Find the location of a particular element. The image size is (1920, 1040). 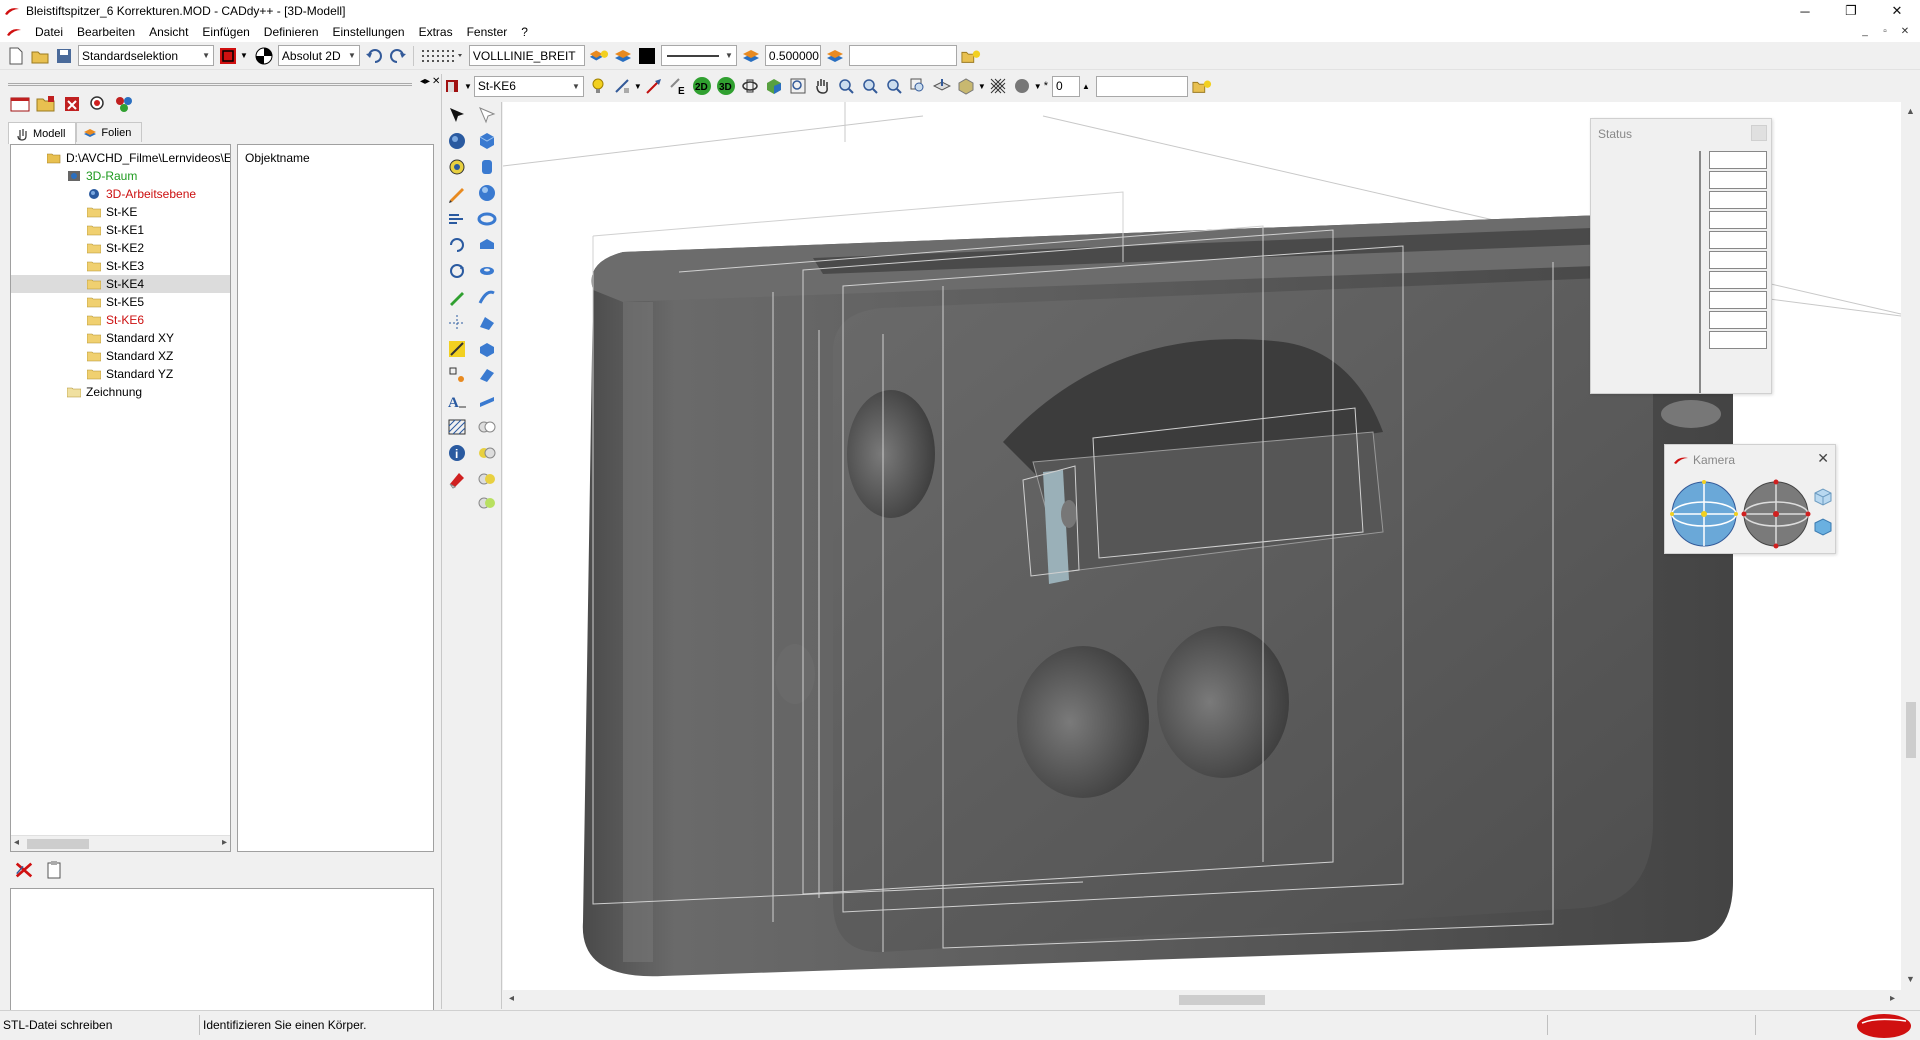

intersect-icon is located at coordinates (487, 479).